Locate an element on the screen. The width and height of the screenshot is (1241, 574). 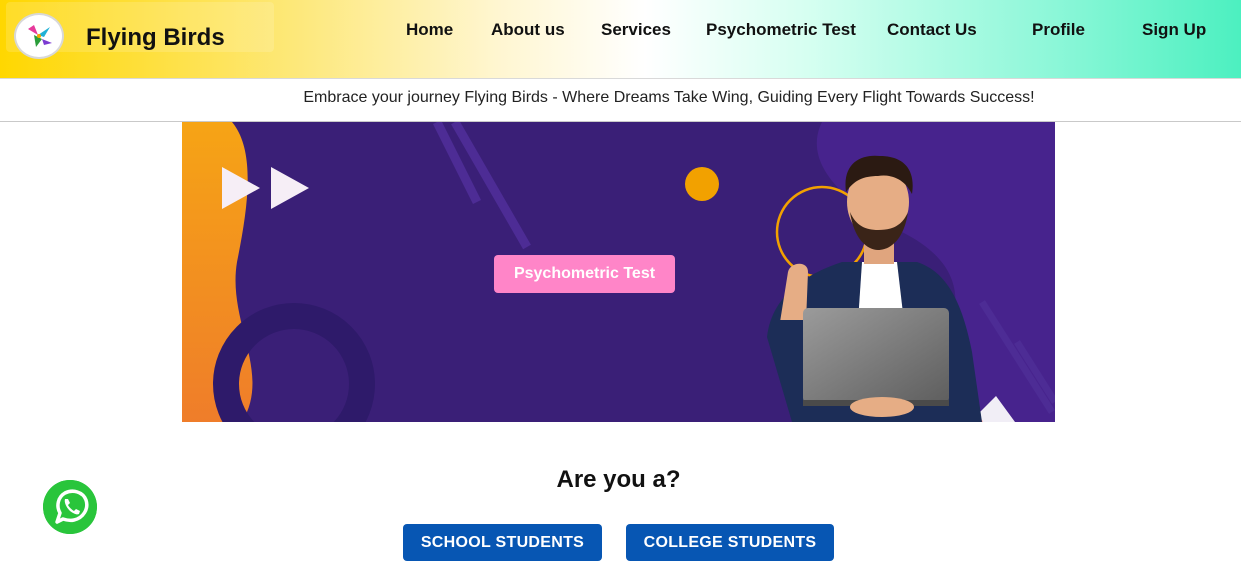
audience-question: Are you a? is located at coordinates (618, 479).